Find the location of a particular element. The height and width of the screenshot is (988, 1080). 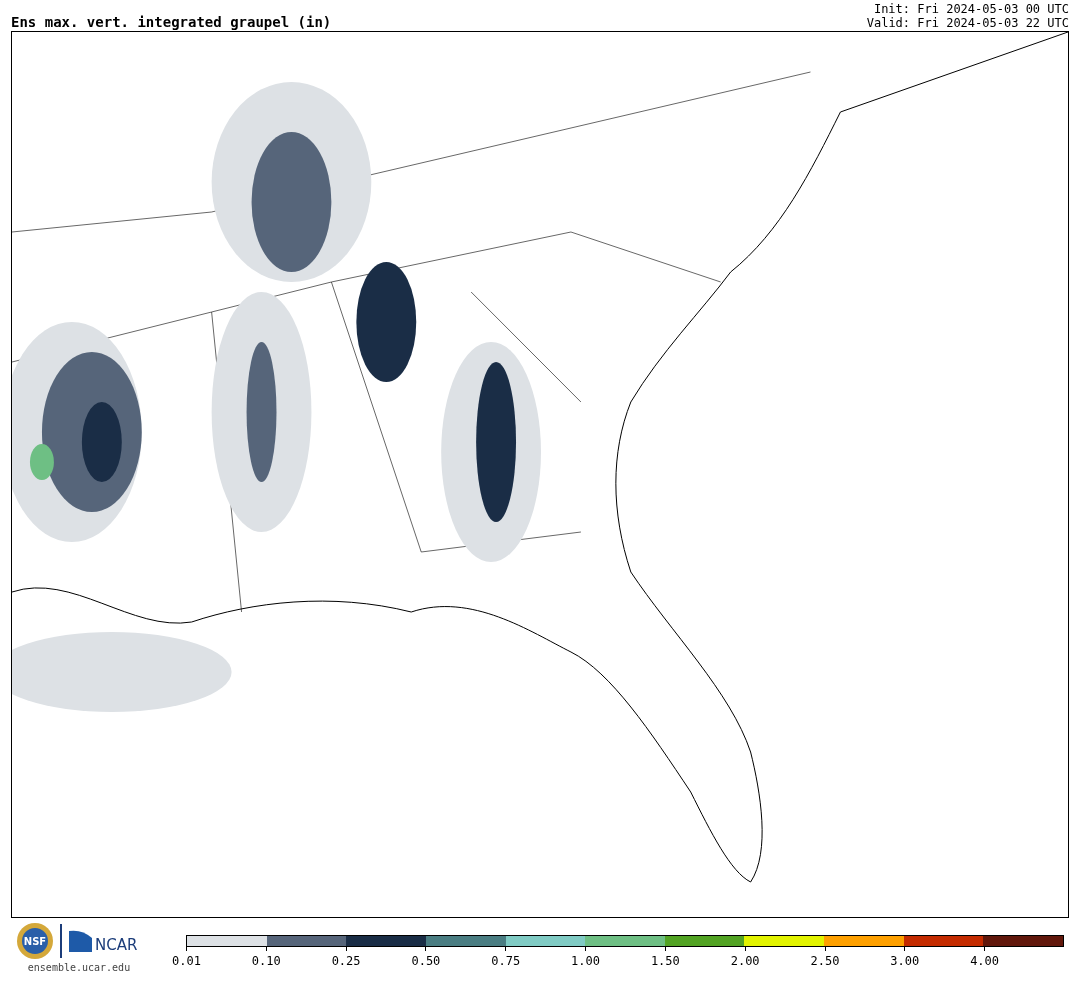

colorbar-label: 2.50 is located at coordinates (825, 961).